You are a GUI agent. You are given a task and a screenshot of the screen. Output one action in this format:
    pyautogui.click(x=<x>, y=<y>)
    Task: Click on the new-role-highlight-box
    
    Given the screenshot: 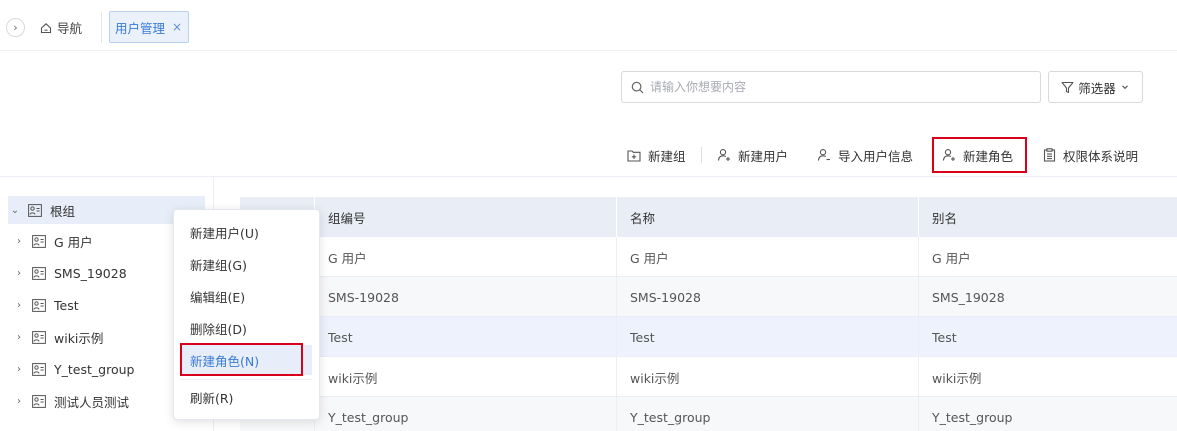 What is the action you would take?
    pyautogui.click(x=979, y=155)
    